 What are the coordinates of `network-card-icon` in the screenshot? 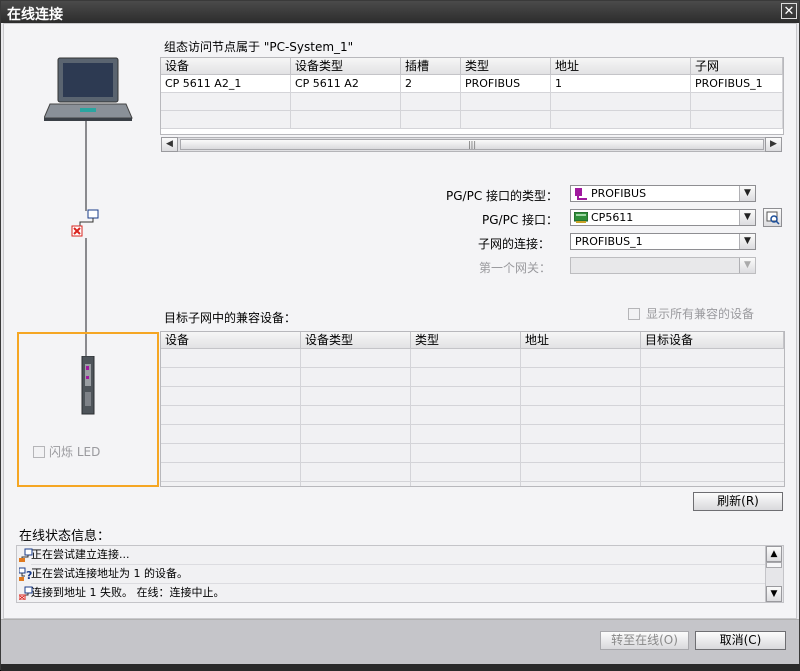 It's located at (581, 217).